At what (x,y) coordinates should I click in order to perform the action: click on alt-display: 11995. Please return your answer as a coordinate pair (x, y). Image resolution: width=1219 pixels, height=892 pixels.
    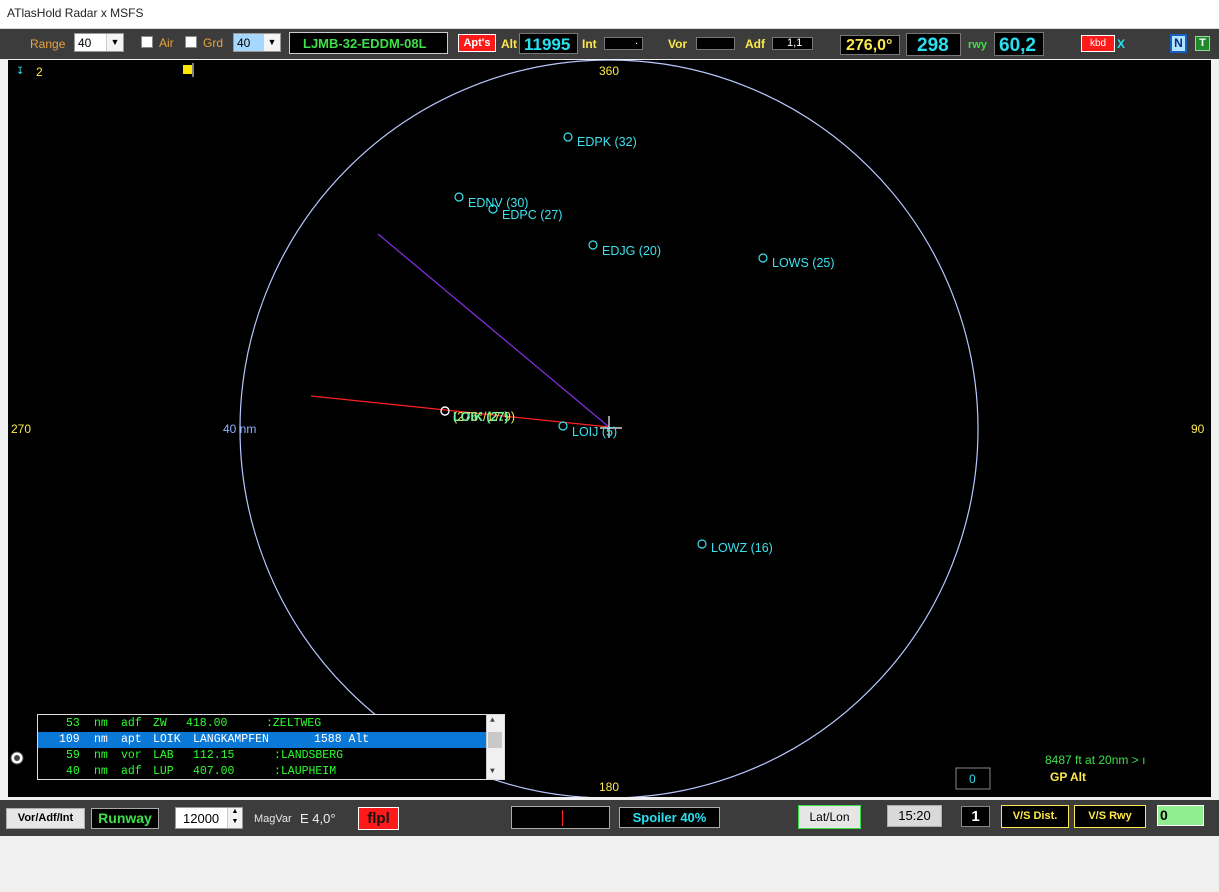
    Looking at the image, I should click on (548, 43).